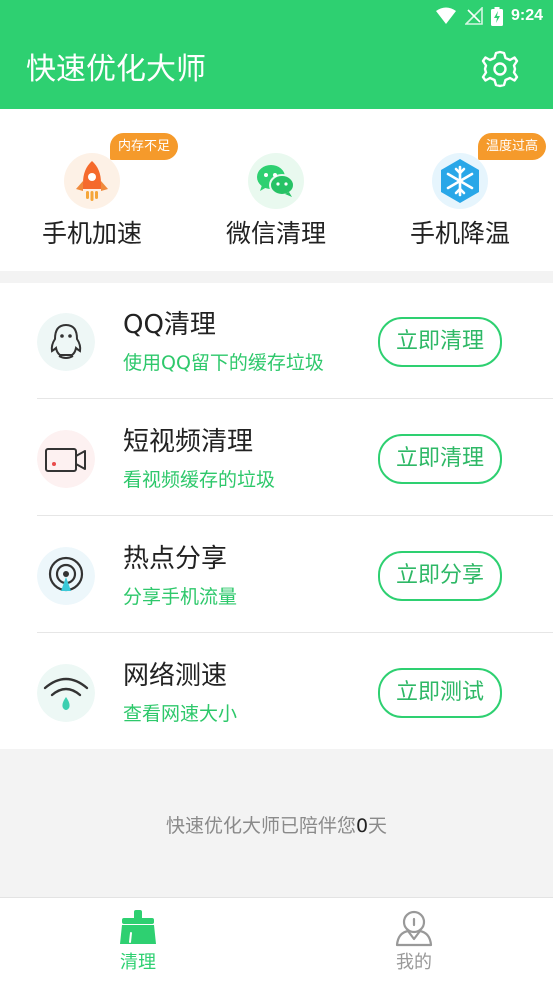 The width and height of the screenshot is (553, 984). Describe the element at coordinates (276, 54) in the screenshot. I see `app-header: 9:24 快速优化大师` at that location.